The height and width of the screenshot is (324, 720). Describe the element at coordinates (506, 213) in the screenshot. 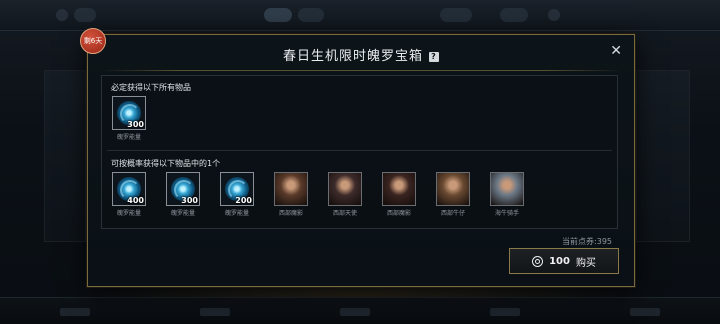

I see `item-caption: 海牛骑手` at that location.